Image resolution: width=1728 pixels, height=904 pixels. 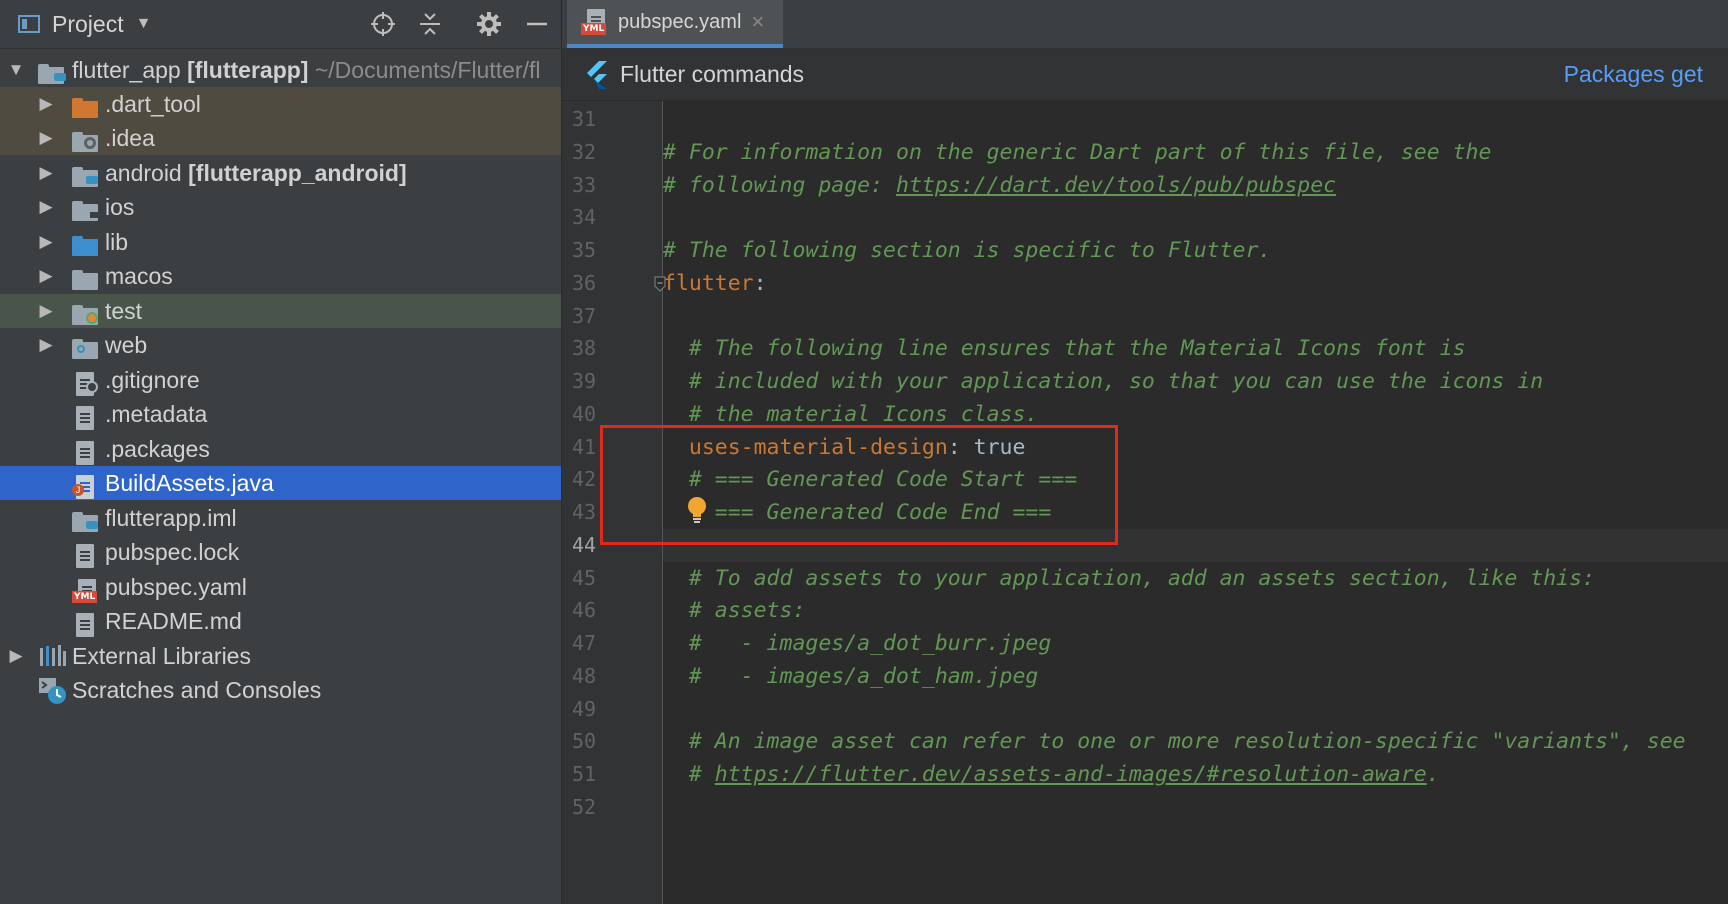 What do you see at coordinates (712, 74) in the screenshot?
I see `flutter-commands-title: Flutter commands` at bounding box center [712, 74].